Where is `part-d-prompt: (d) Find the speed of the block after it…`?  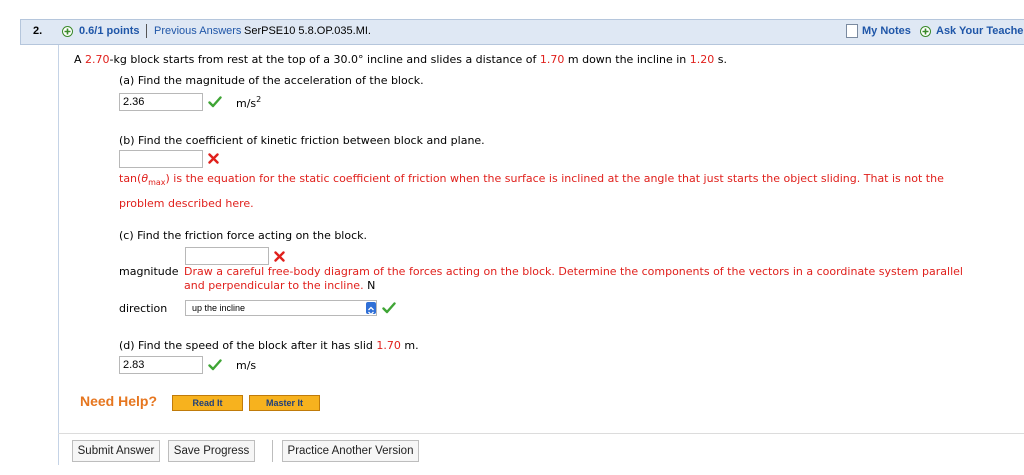 part-d-prompt: (d) Find the speed of the block after it… is located at coordinates (269, 345).